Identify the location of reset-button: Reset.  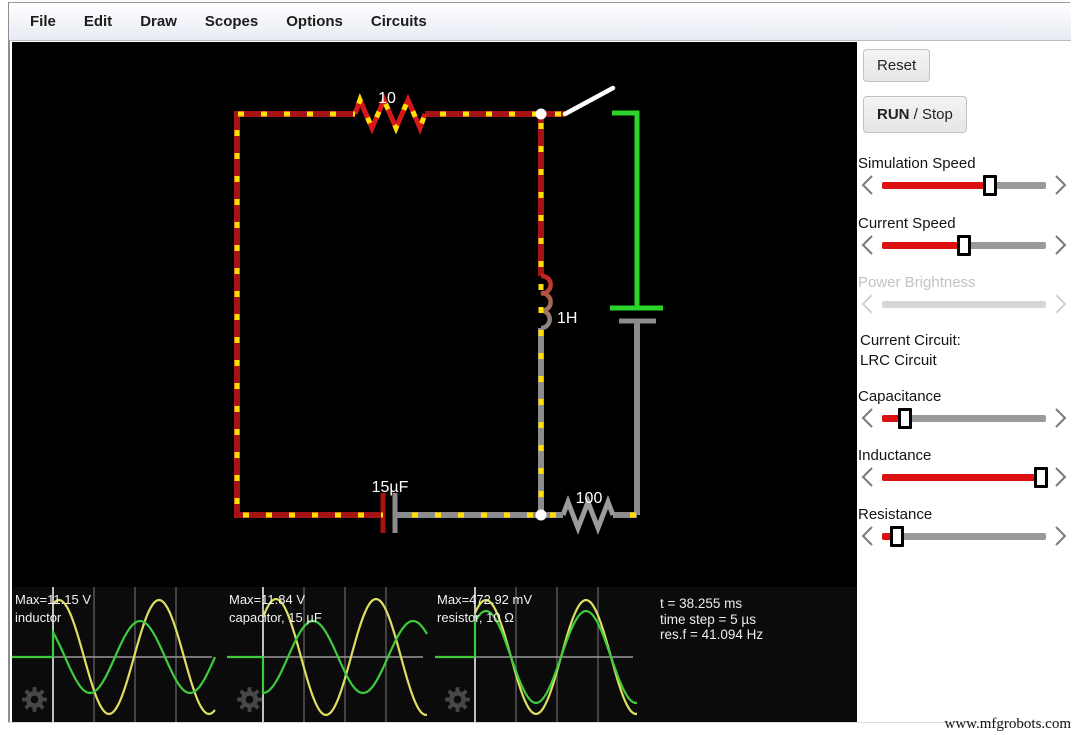
(897, 65).